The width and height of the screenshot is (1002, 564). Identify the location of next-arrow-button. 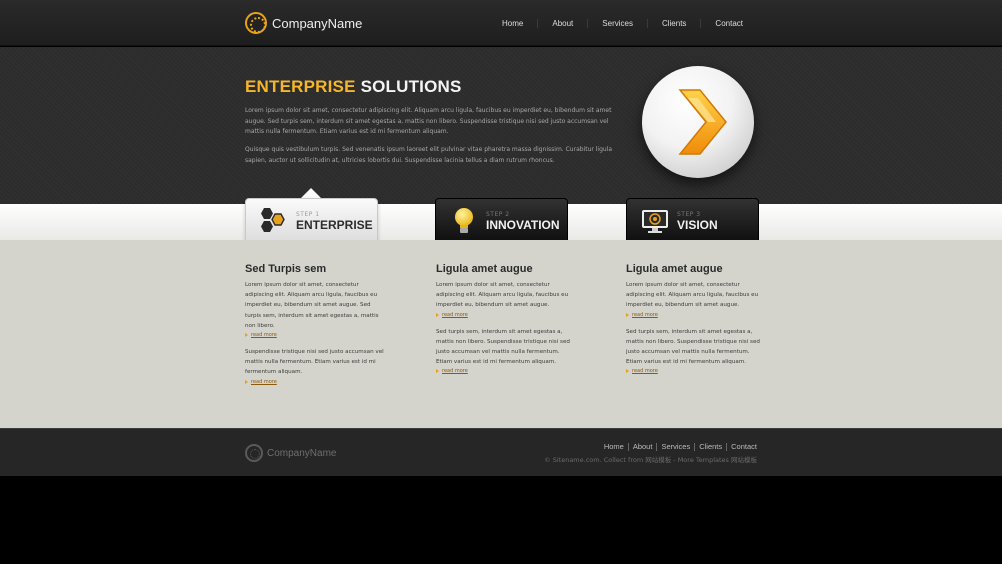
(698, 122).